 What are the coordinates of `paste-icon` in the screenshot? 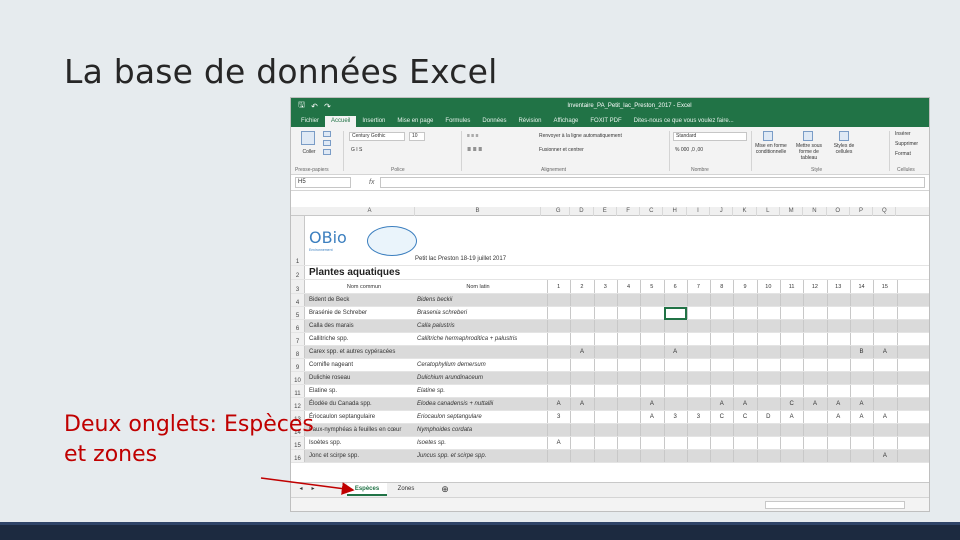 It's located at (308, 138).